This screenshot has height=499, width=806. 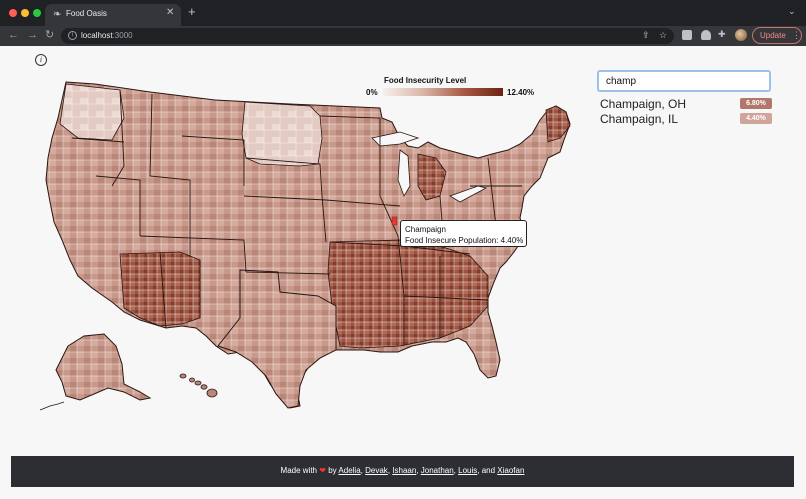 I want to click on legend-color-scale, so click(x=443, y=92).